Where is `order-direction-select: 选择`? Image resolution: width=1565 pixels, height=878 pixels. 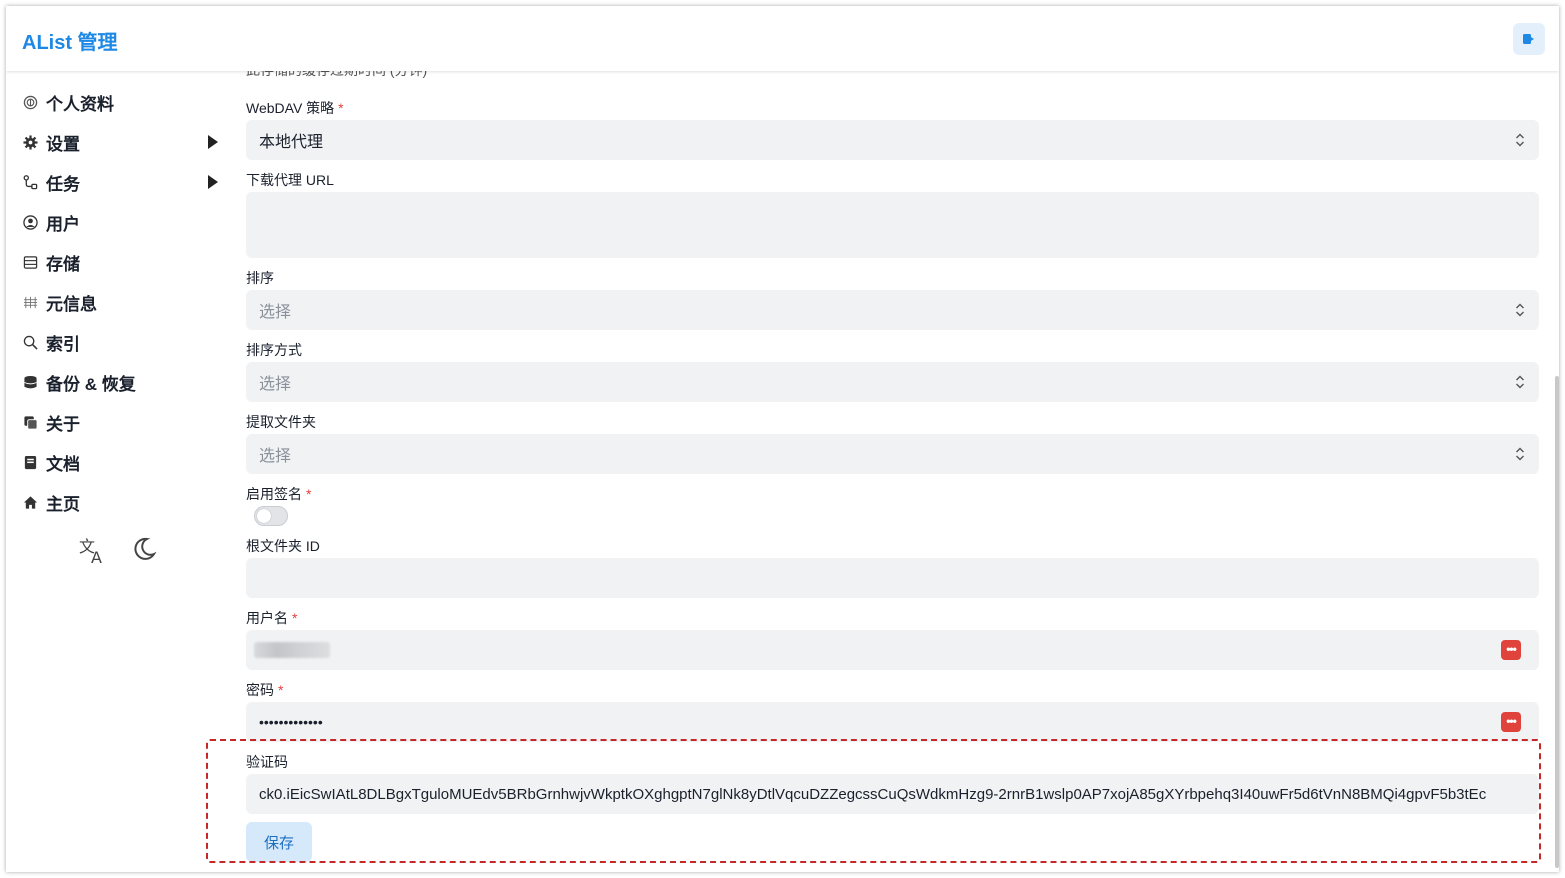
order-direction-select: 选择 is located at coordinates (892, 382).